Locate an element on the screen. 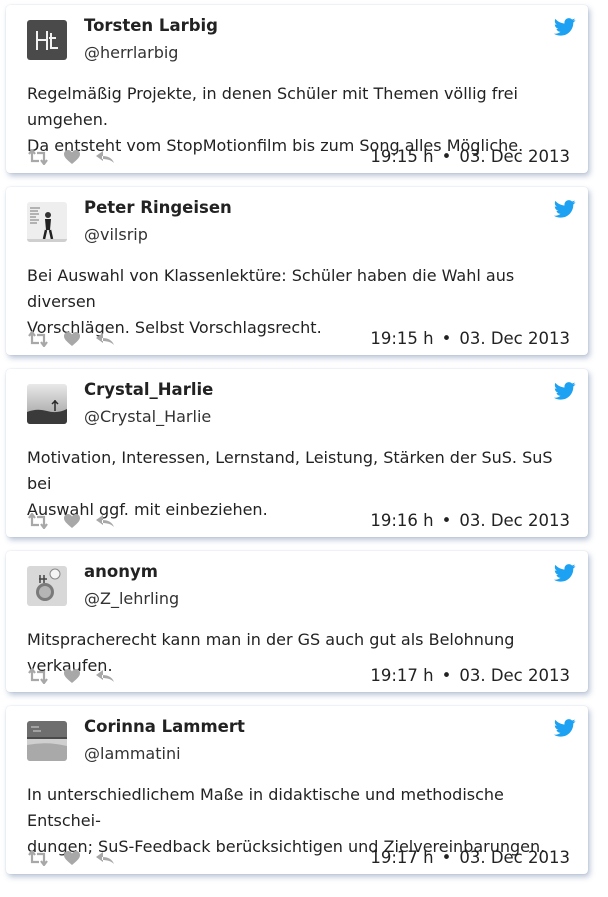 Image resolution: width=608 pixels, height=897 pixels. author-handle: @Crystal_Harlie is located at coordinates (147, 416).